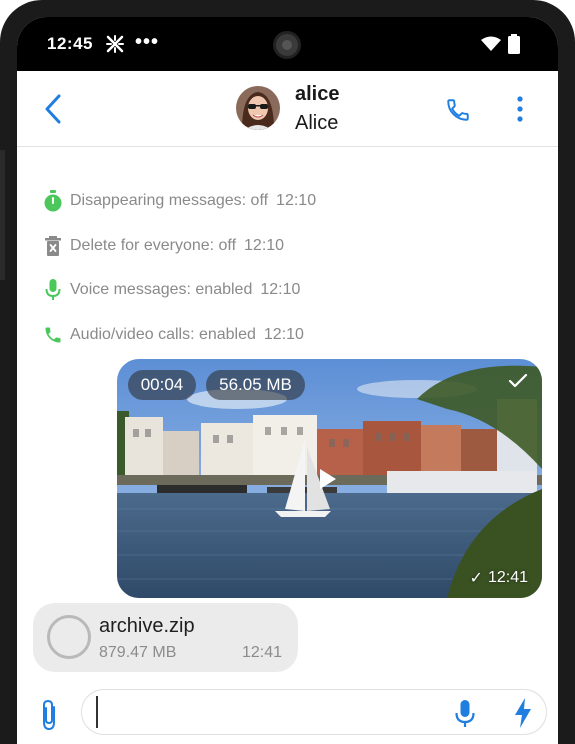  Describe the element at coordinates (523, 713) in the screenshot. I see `live-message-button` at that location.